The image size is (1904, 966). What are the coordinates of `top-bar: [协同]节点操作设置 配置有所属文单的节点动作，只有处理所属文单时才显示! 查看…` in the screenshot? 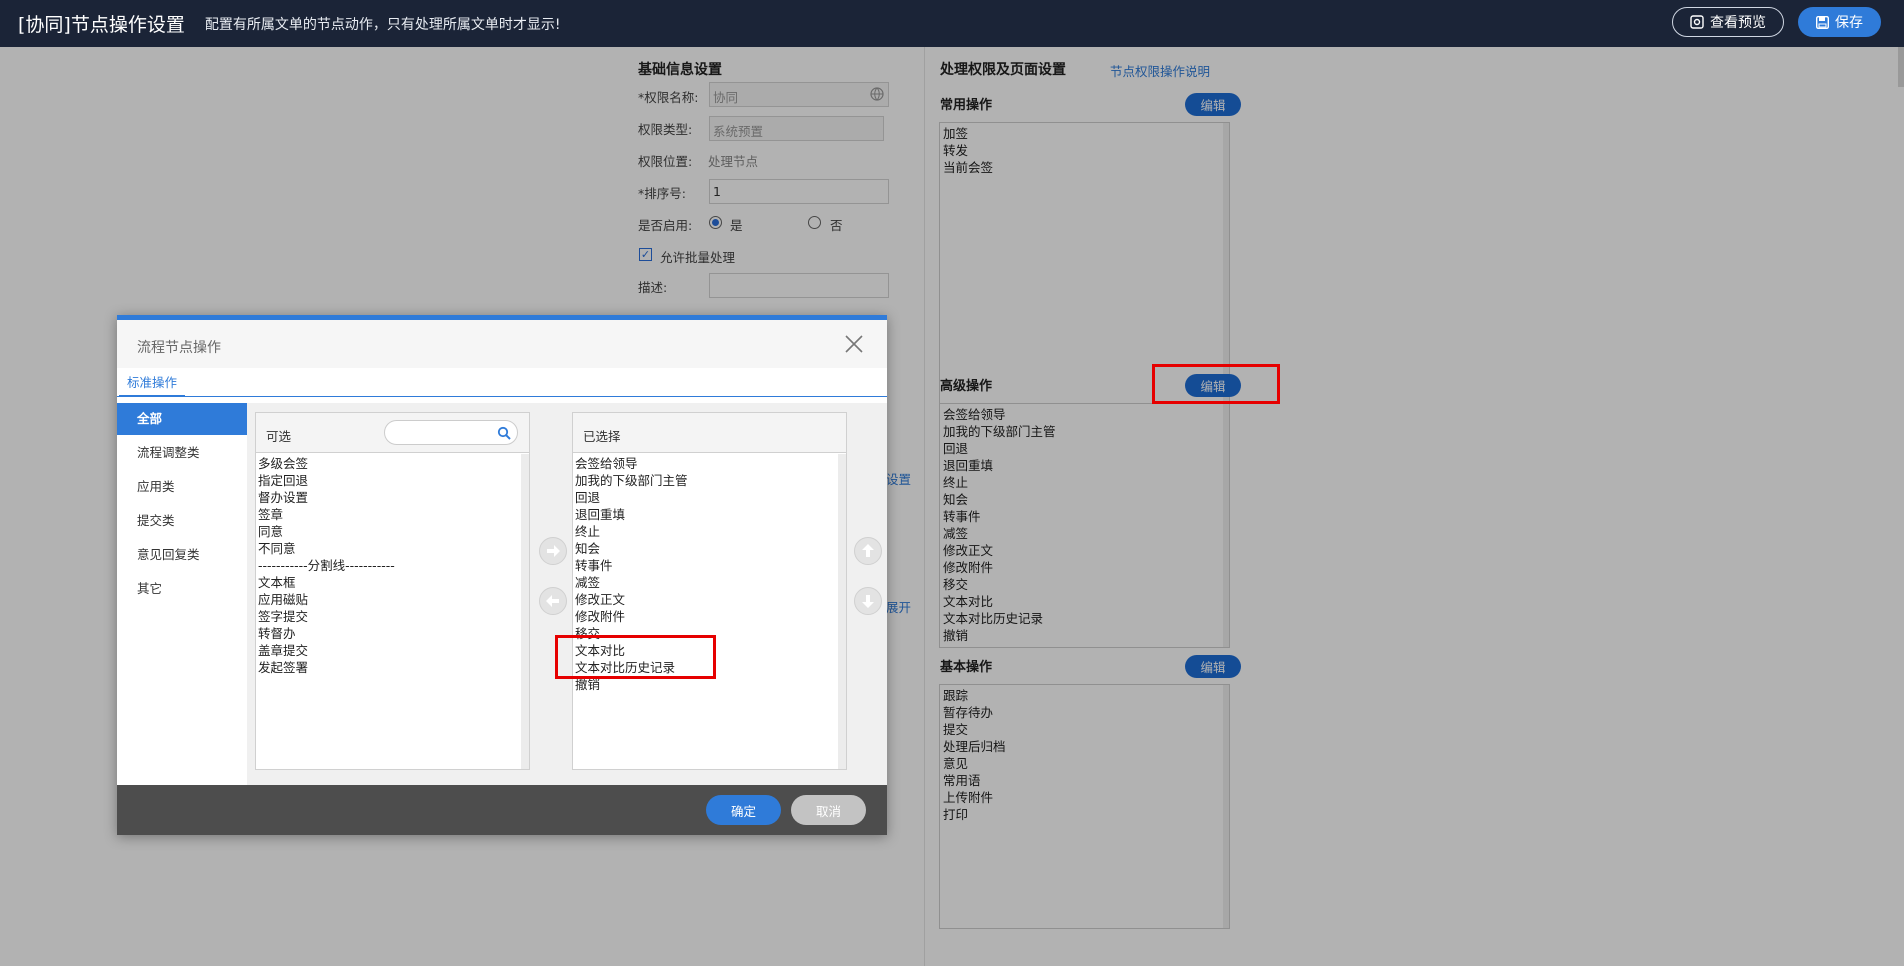 It's located at (952, 23).